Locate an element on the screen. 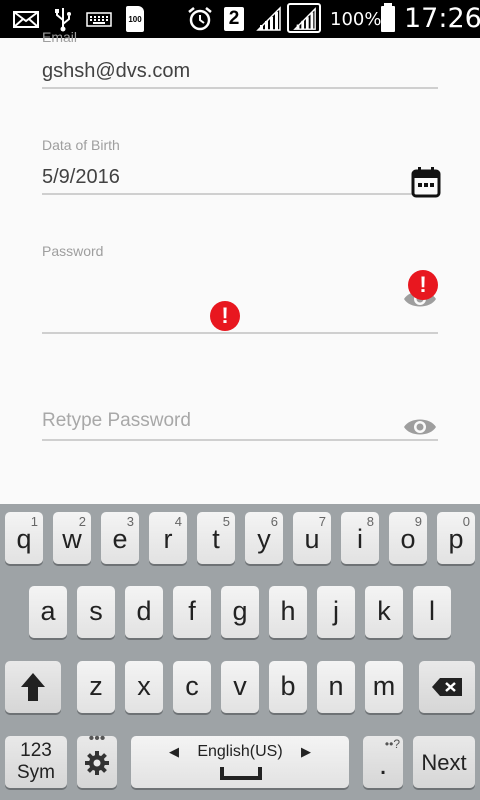  sim2-icon: 2 is located at coordinates (234, 19).